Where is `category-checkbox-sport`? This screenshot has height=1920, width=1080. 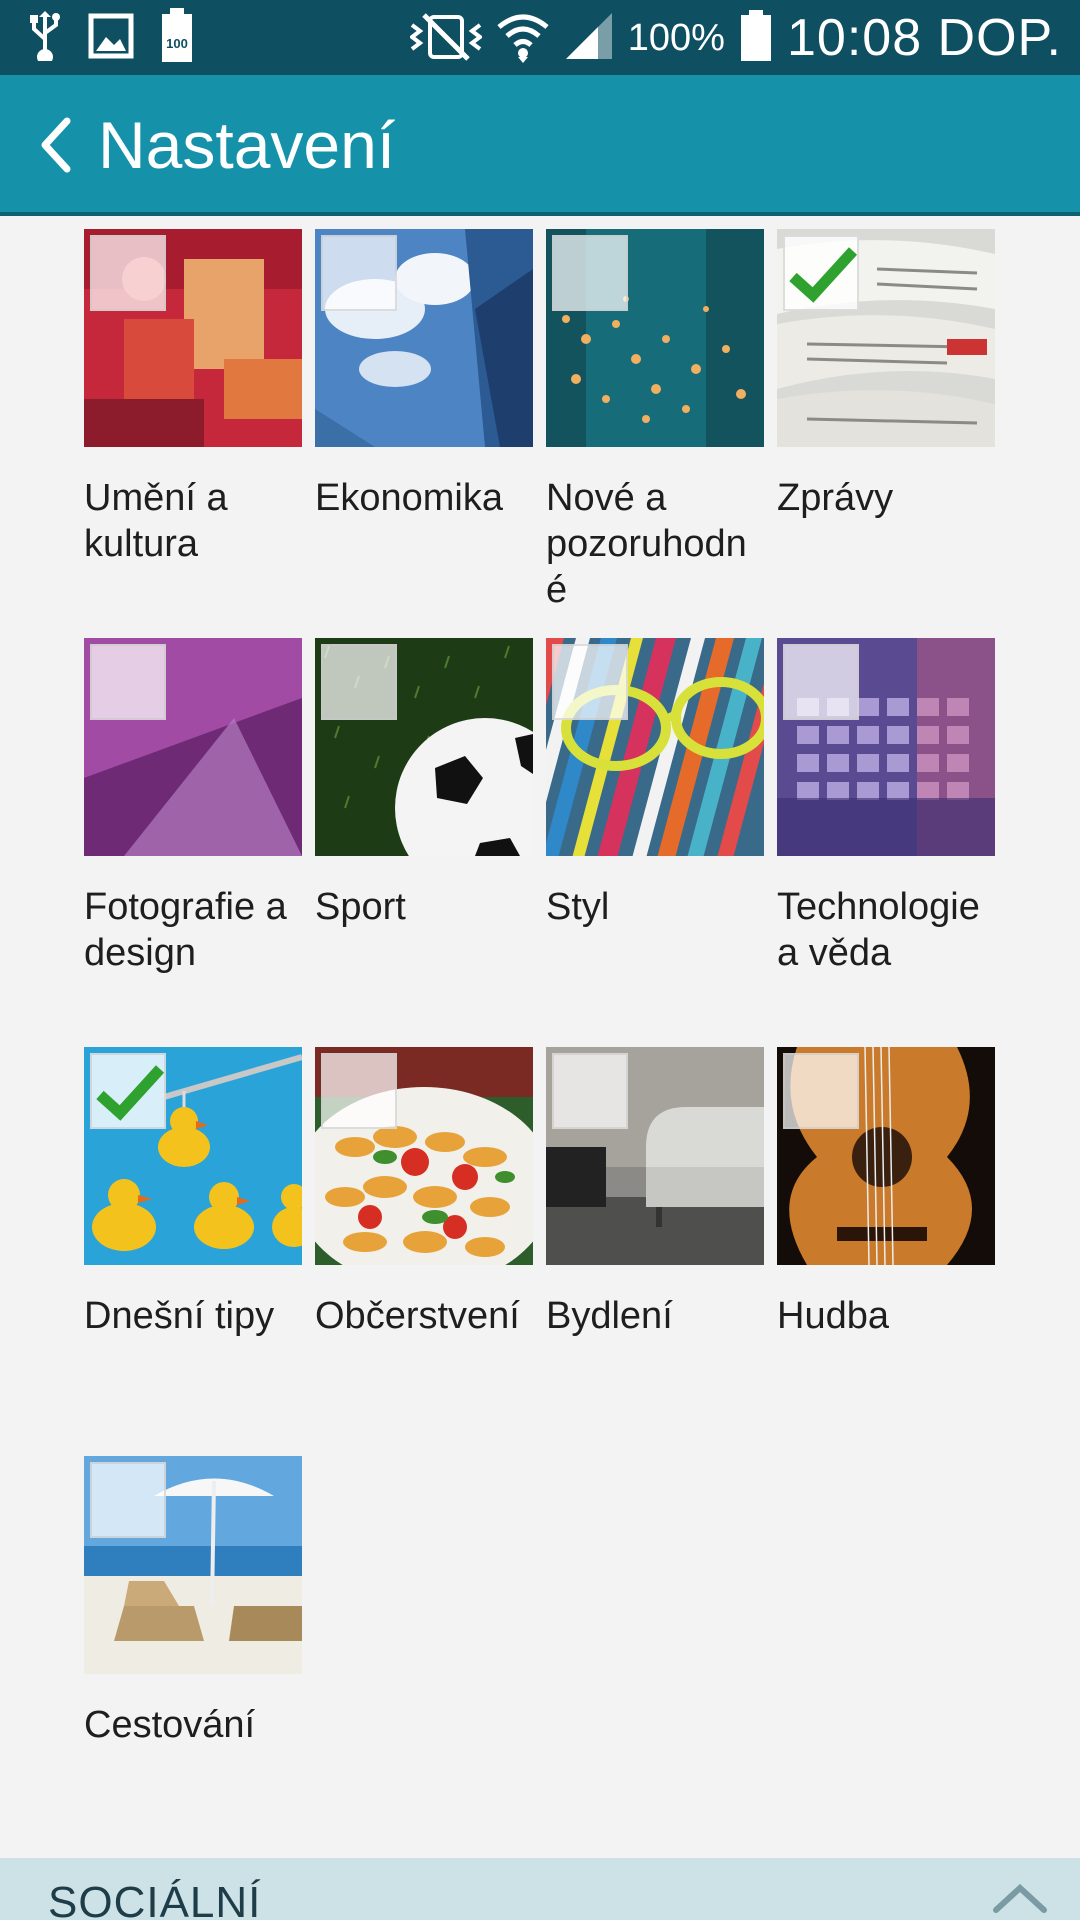
category-checkbox-sport is located at coordinates (359, 682).